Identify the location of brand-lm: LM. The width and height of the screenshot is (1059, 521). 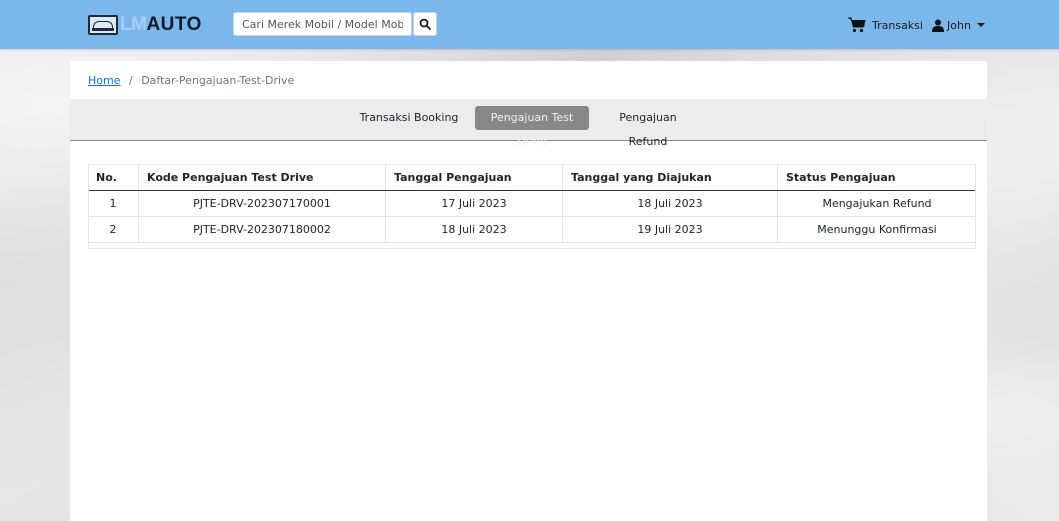
(133, 24).